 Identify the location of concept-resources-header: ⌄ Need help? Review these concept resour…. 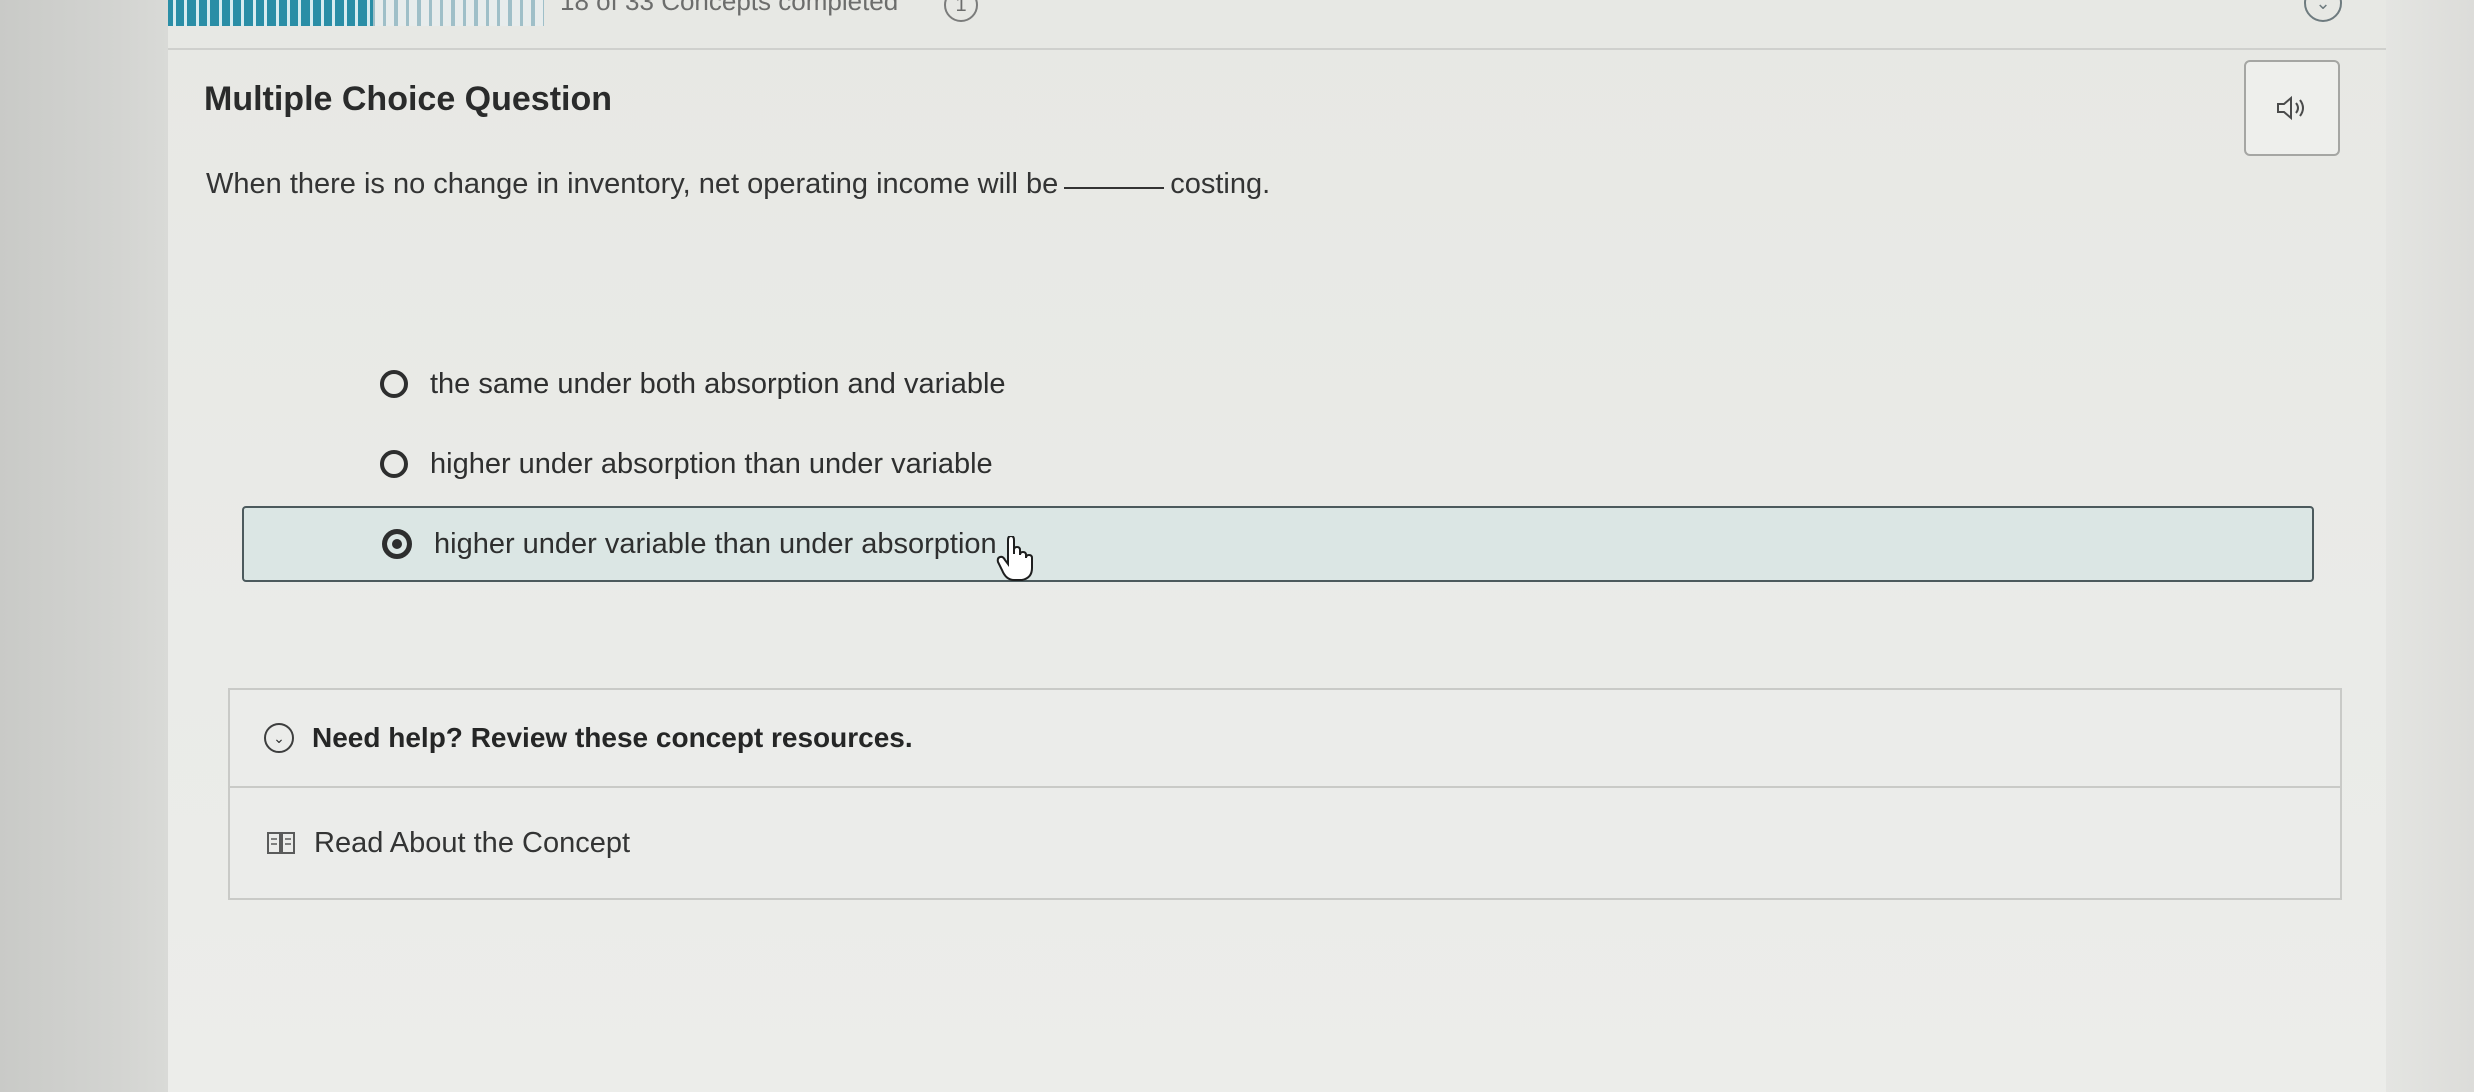
(1285, 739).